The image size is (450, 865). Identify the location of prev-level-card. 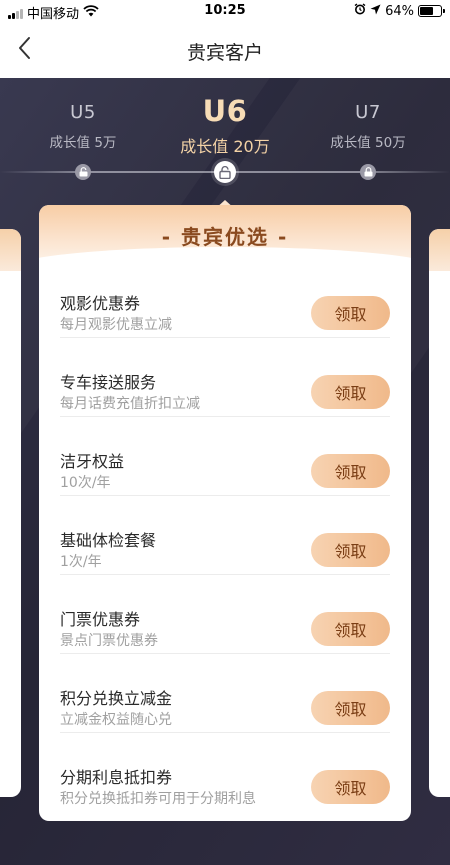
(10, 513).